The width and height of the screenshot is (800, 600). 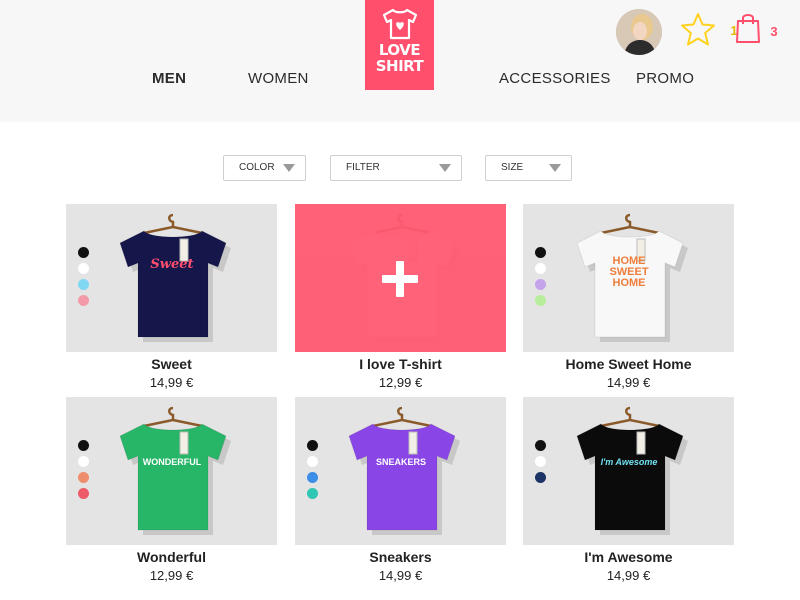 I want to click on brand-logo: LOVE SHIRT, so click(x=399, y=45).